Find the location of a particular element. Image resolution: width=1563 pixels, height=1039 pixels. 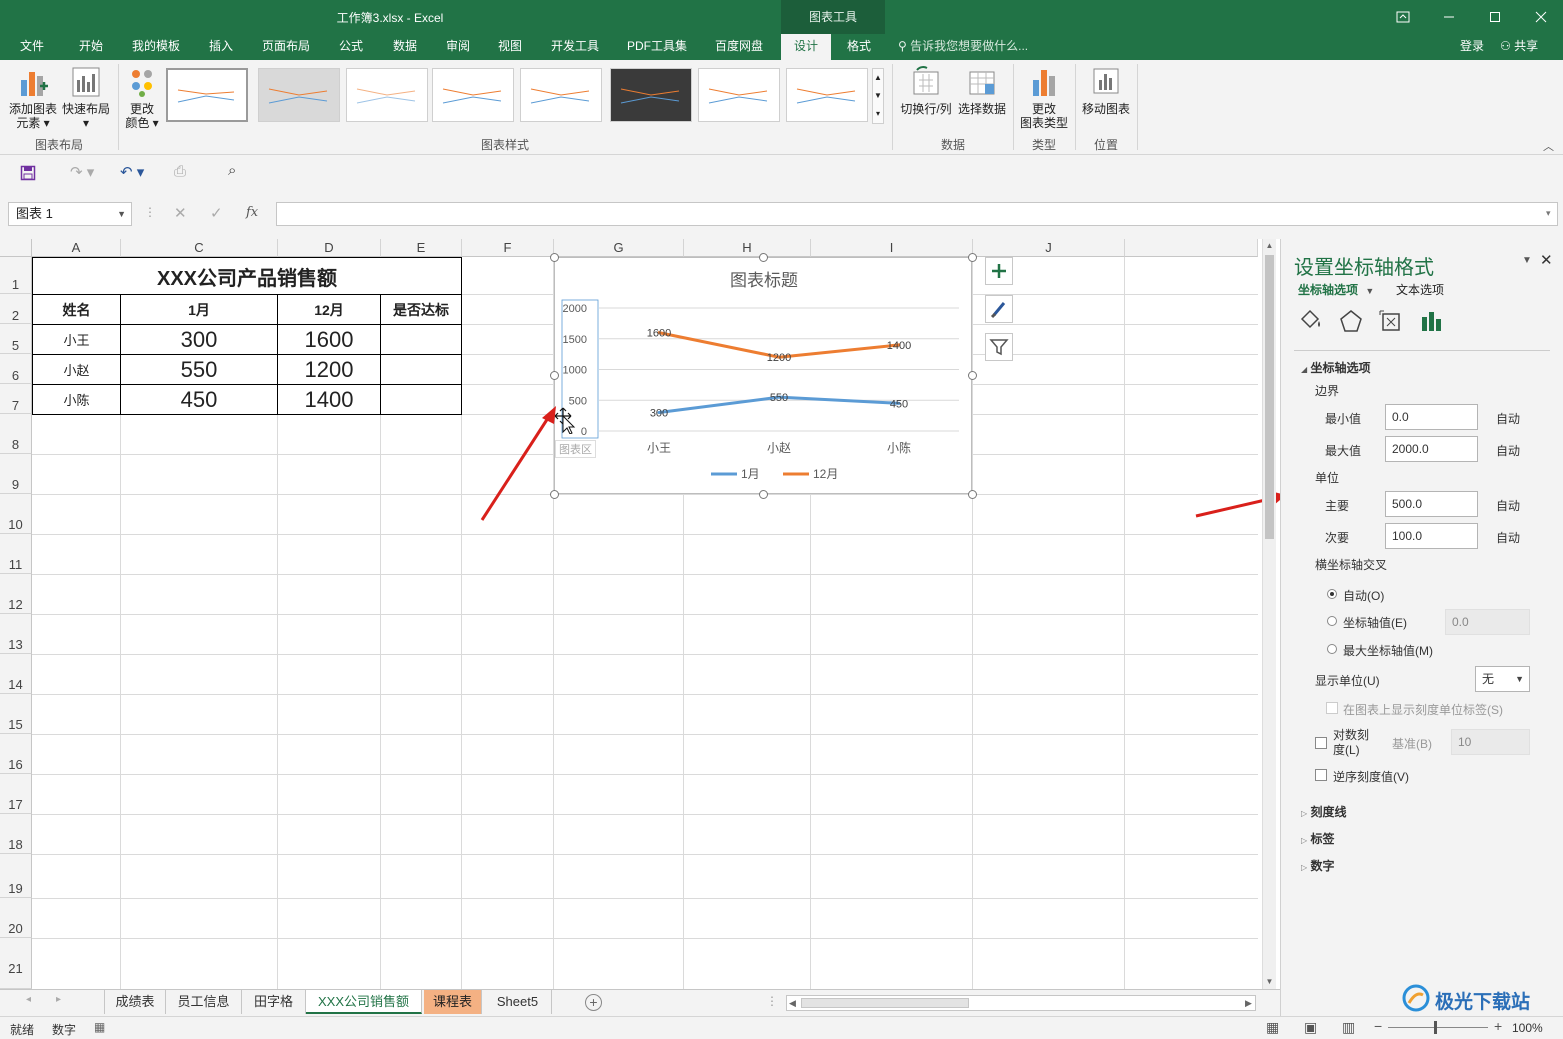

fill-line-icon is located at coordinates (1311, 321).